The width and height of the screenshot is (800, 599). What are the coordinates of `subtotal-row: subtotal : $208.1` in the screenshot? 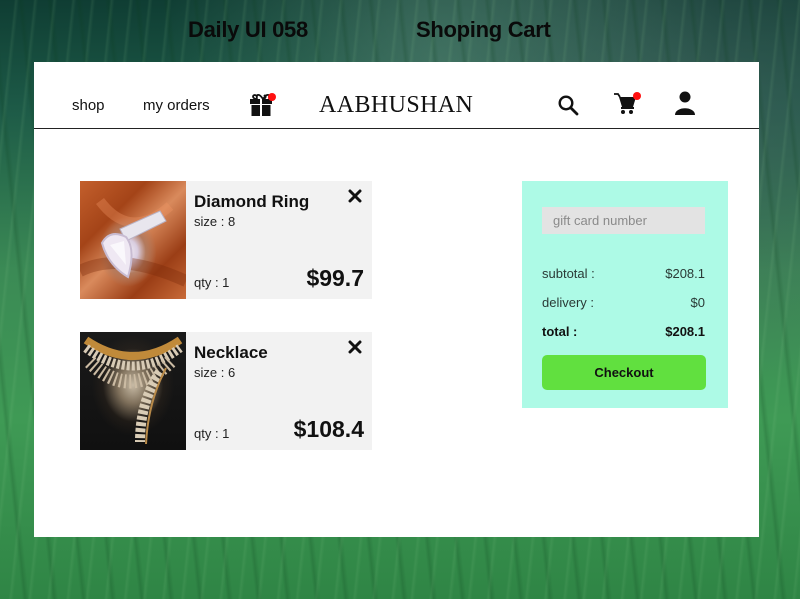 It's located at (623, 273).